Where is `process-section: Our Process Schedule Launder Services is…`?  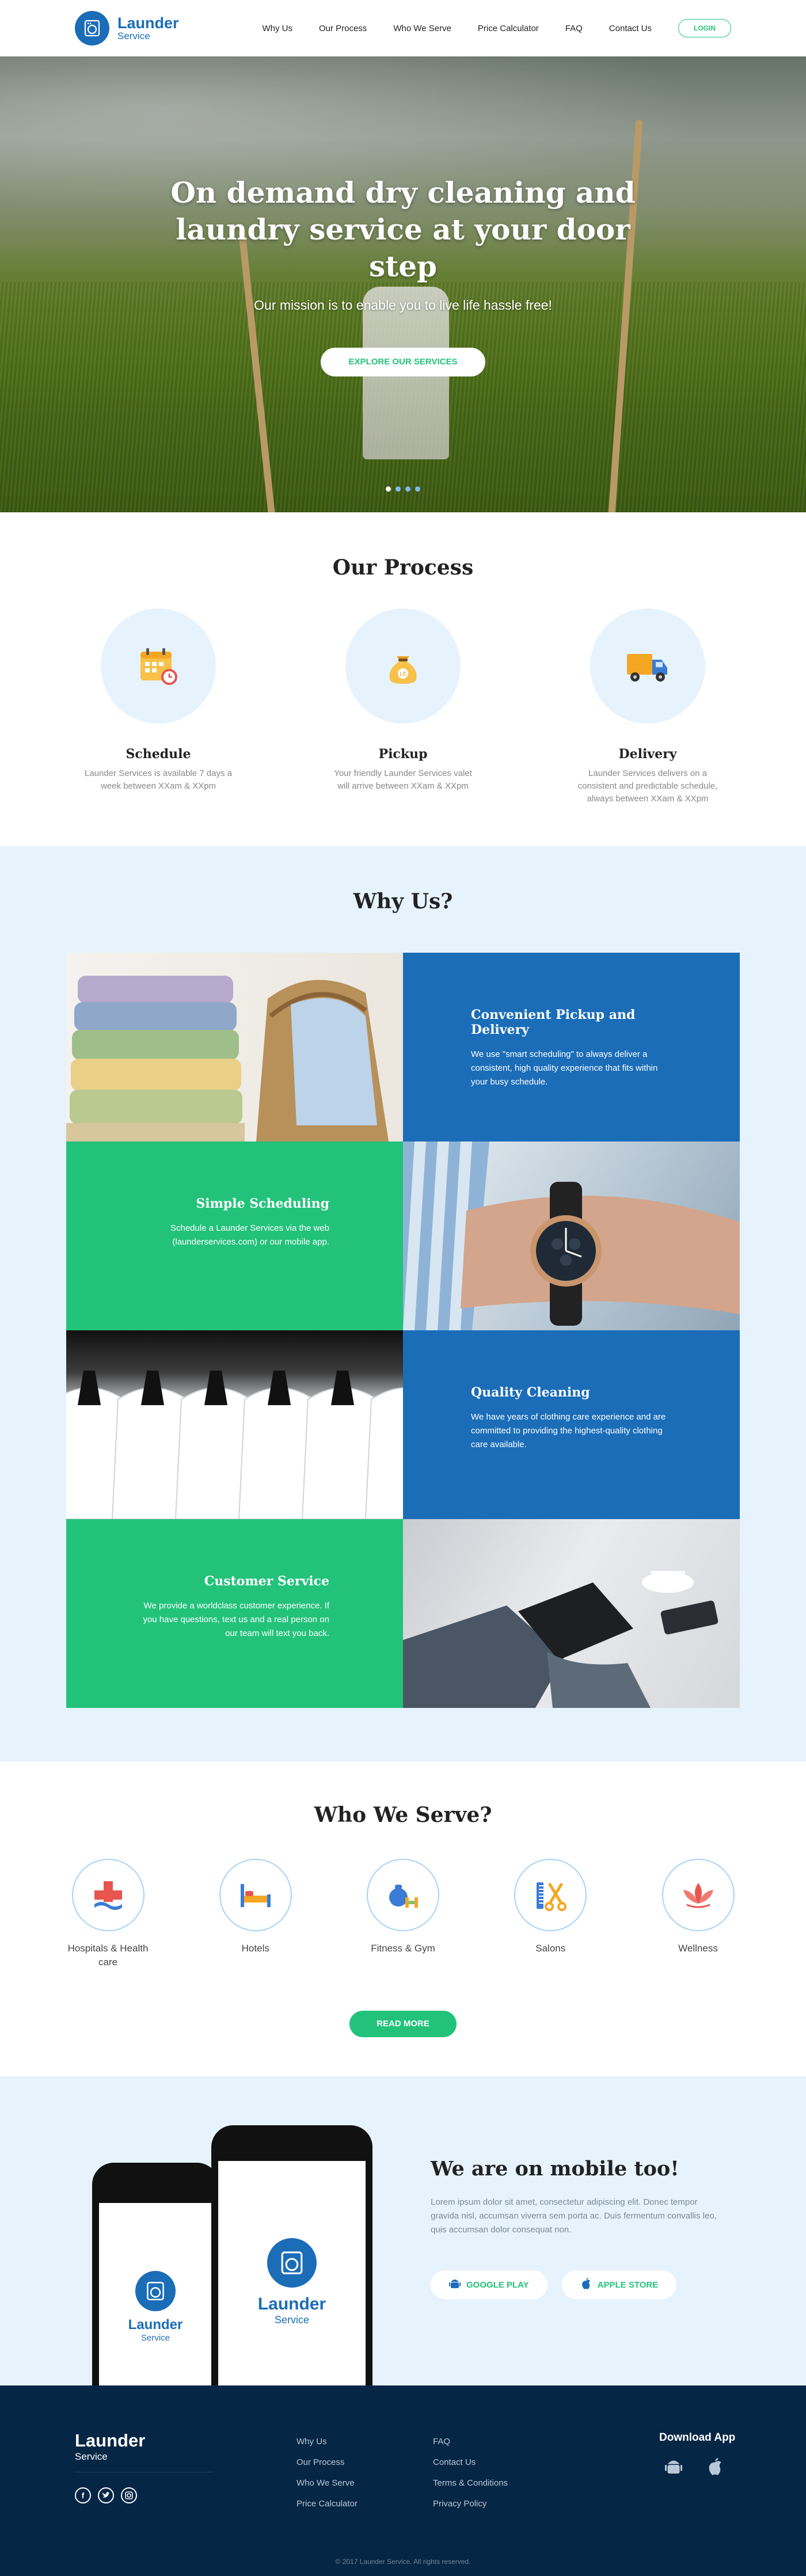
process-section: Our Process Schedule Launder Services is… is located at coordinates (403, 679).